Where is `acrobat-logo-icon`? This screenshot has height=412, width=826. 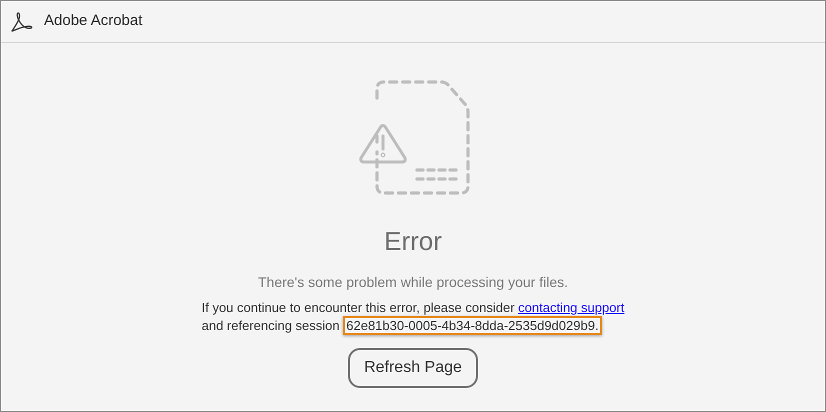 acrobat-logo-icon is located at coordinates (22, 22).